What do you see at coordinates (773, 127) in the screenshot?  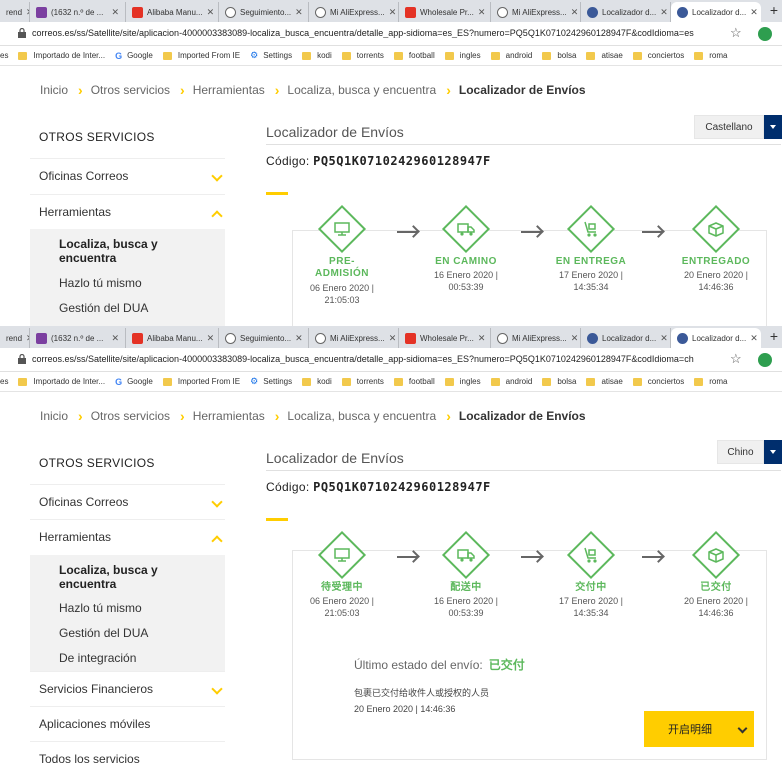 I see `language-dropdown-button` at bounding box center [773, 127].